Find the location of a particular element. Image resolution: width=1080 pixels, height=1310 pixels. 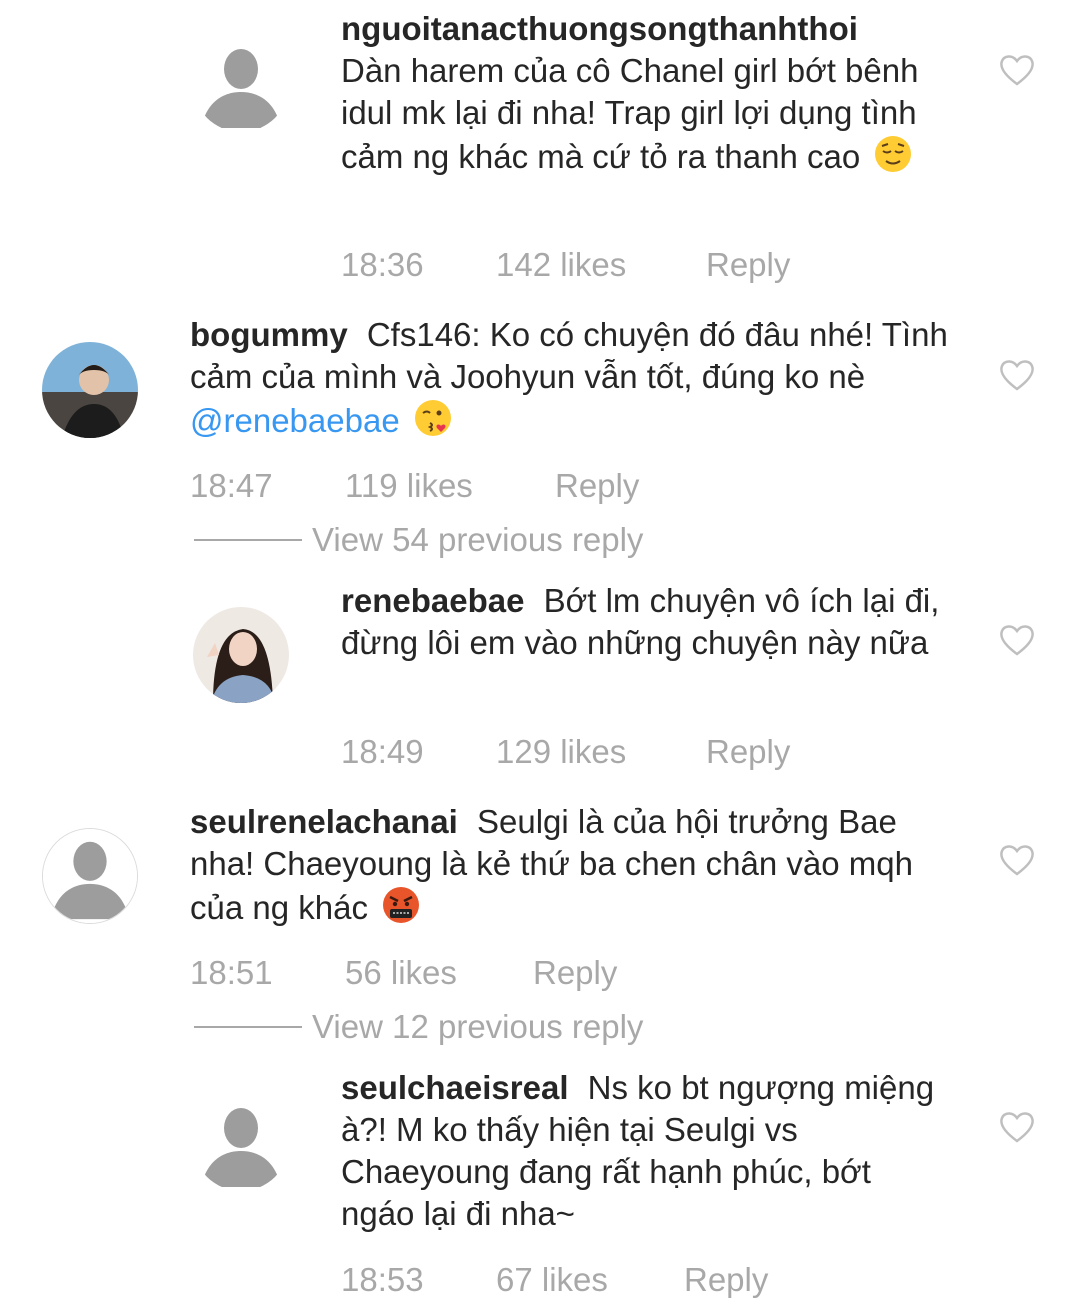

username: bogummy is located at coordinates (269, 334).